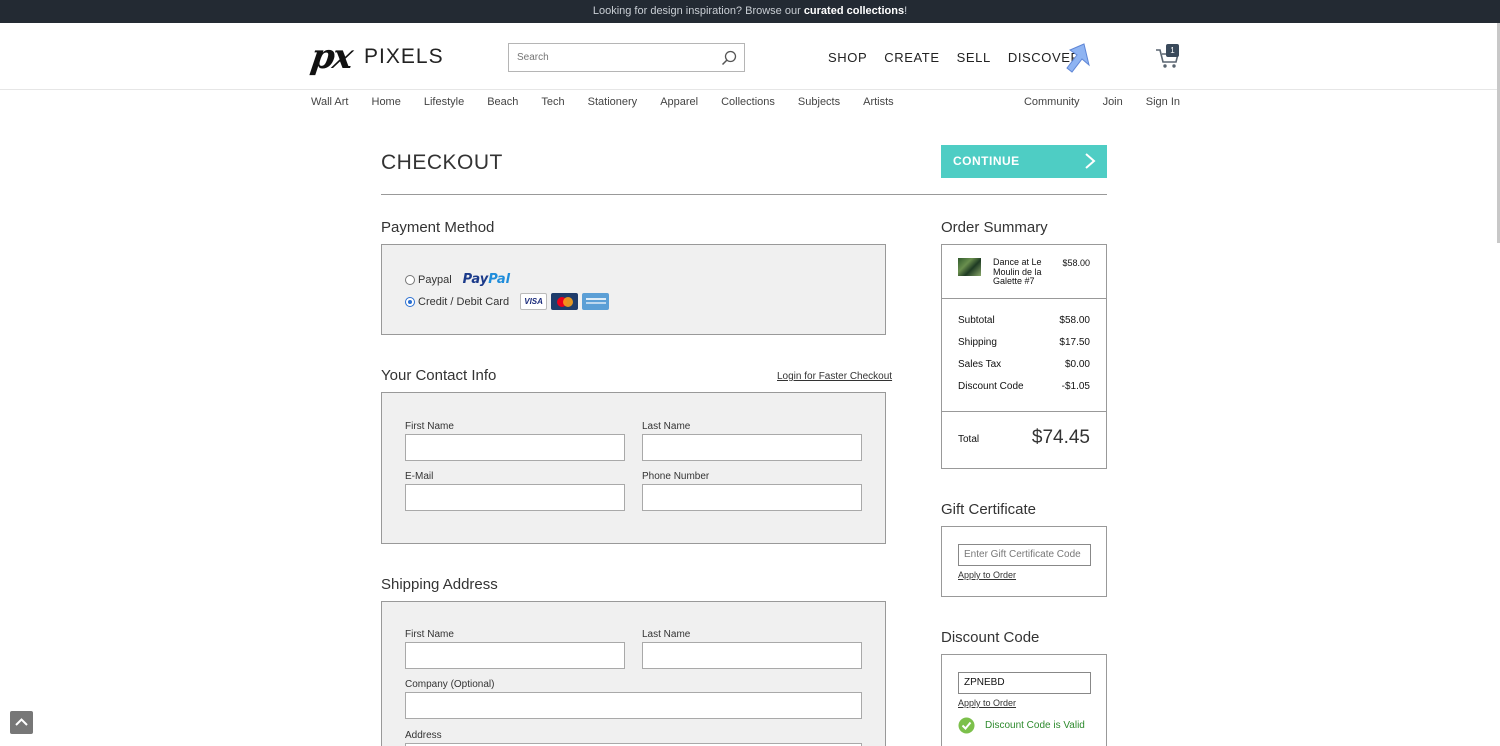 This screenshot has height=746, width=1500. What do you see at coordinates (854, 11) in the screenshot?
I see `curated-collections-link: curated collections` at bounding box center [854, 11].